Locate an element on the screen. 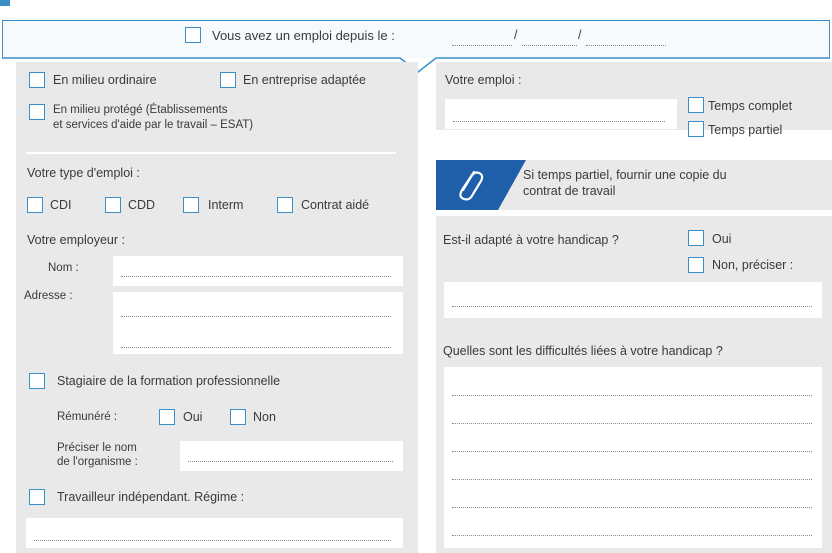 Image resolution: width=832 pixels, height=553 pixels. adapte-oui-checkbox is located at coordinates (696, 238).